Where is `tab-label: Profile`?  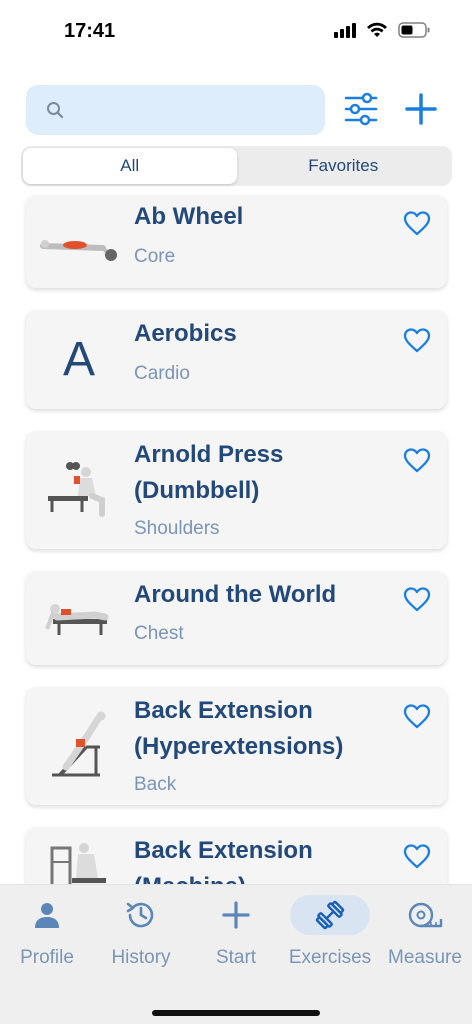 tab-label: Profile is located at coordinates (47, 957).